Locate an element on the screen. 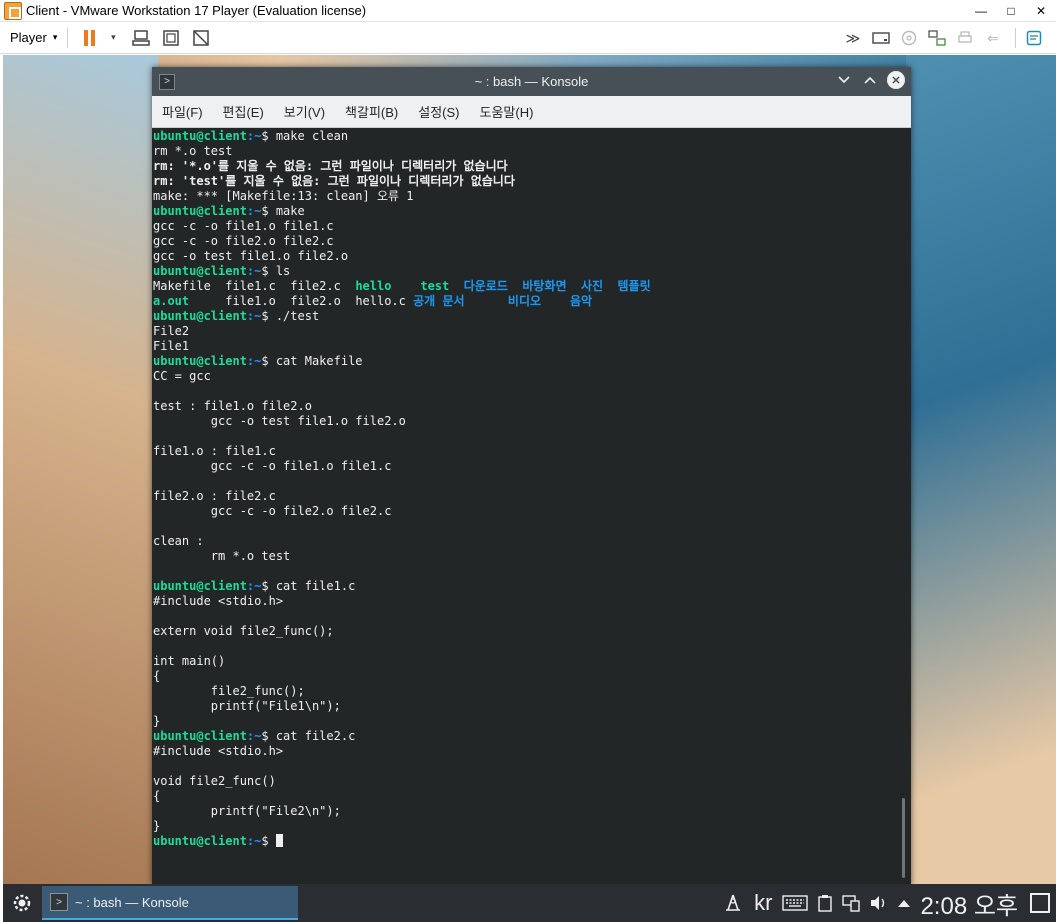  player-menu: Player ▾ is located at coordinates (33, 37).